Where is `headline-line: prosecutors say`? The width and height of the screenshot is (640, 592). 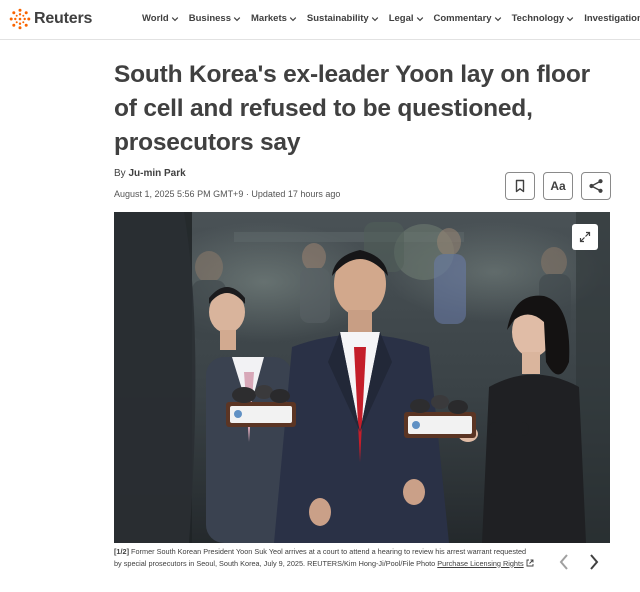
headline-line: prosecutors say is located at coordinates (207, 142).